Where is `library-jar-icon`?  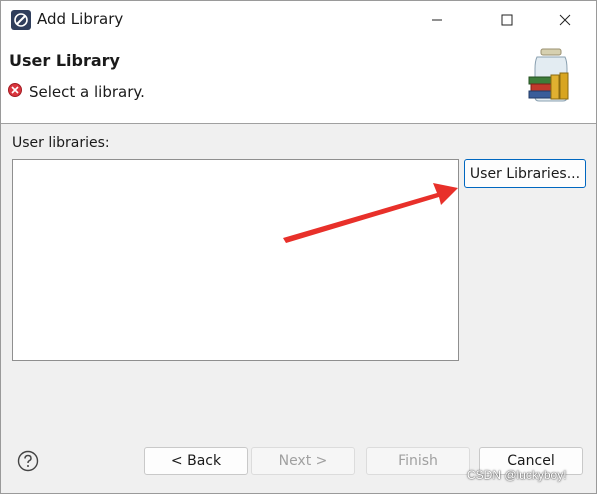
library-jar-icon is located at coordinates (548, 75).